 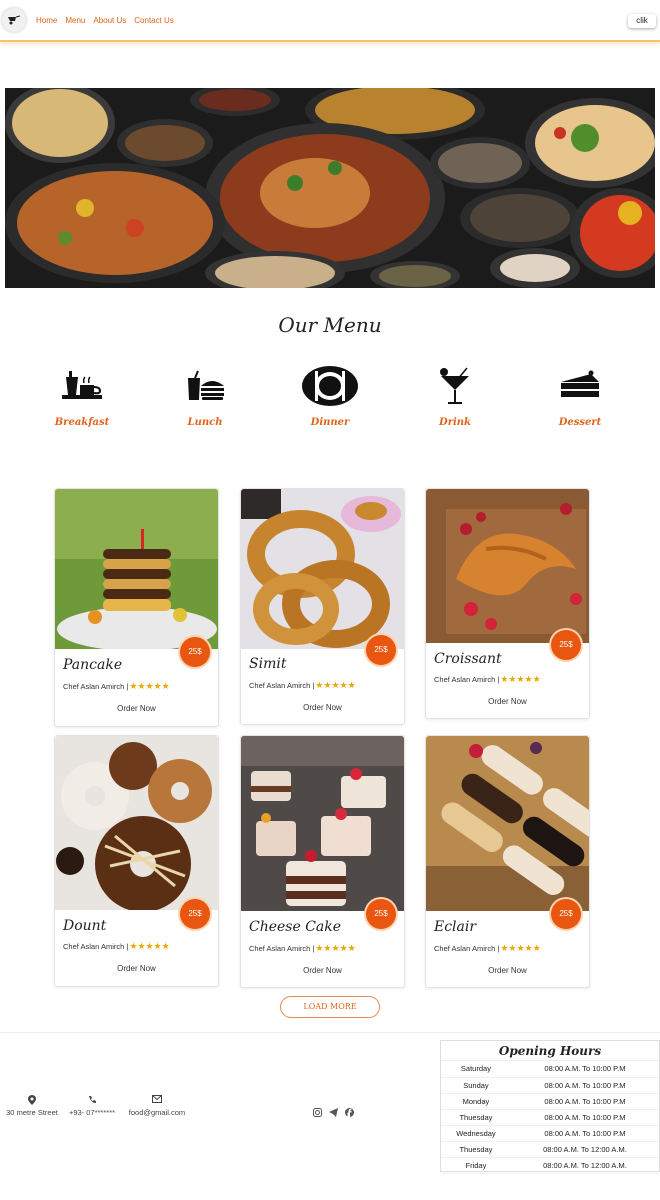 What do you see at coordinates (136, 823) in the screenshot?
I see `donut-image` at bounding box center [136, 823].